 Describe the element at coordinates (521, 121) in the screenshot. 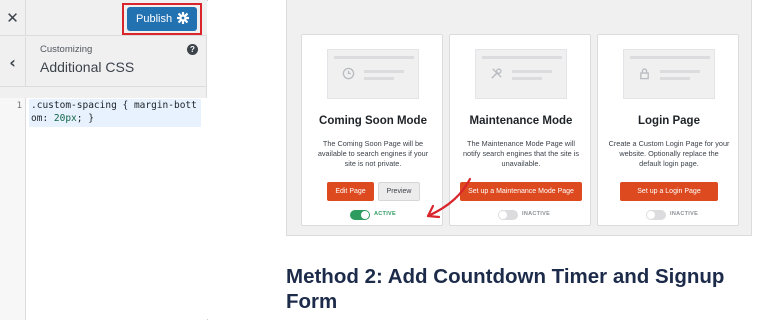

I see `card-title: Maintenance Mode` at that location.